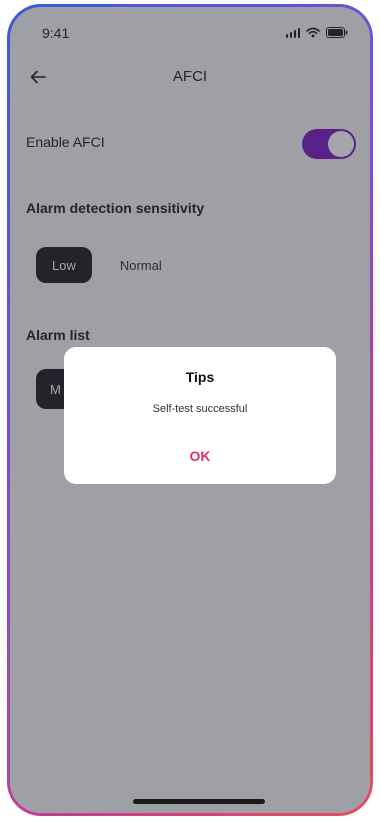 Image resolution: width=380 pixels, height=821 pixels. I want to click on dialog-message: Self-test successful, so click(200, 409).